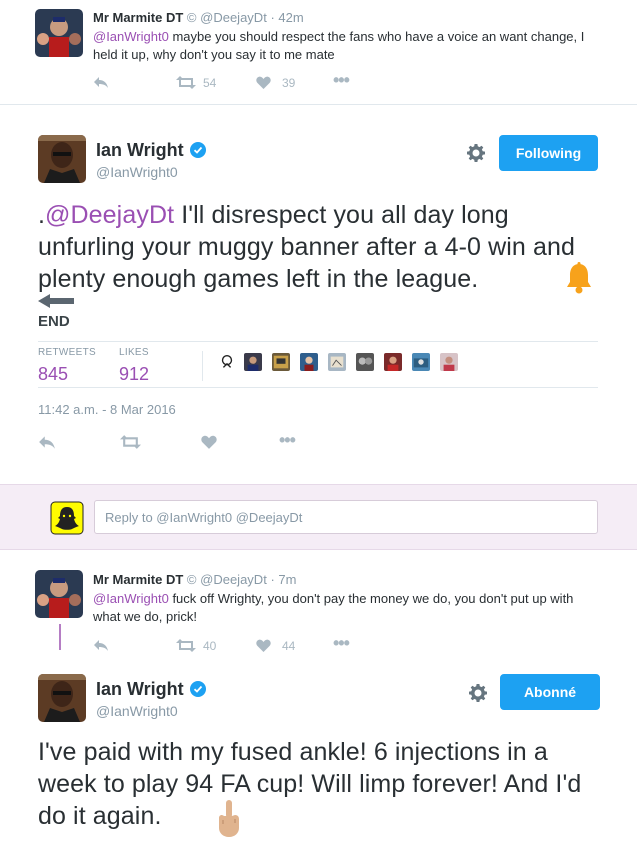 The image size is (637, 851). What do you see at coordinates (54, 321) in the screenshot?
I see `end-label: END` at bounding box center [54, 321].